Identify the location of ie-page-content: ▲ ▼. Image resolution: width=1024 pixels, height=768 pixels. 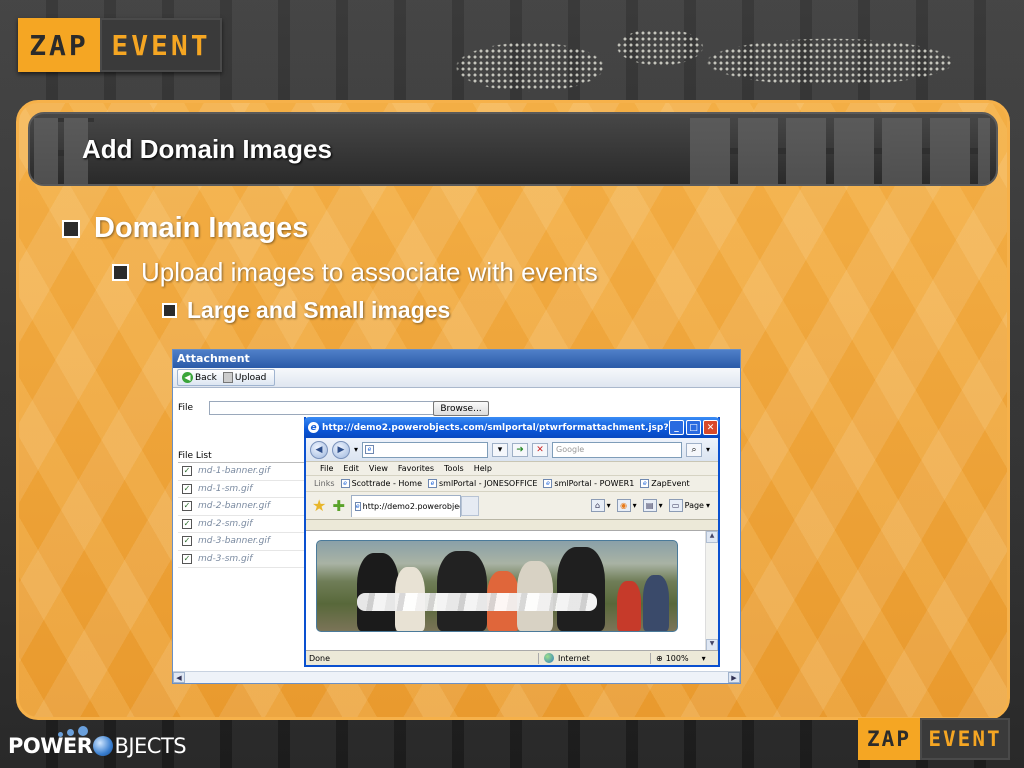
(512, 590).